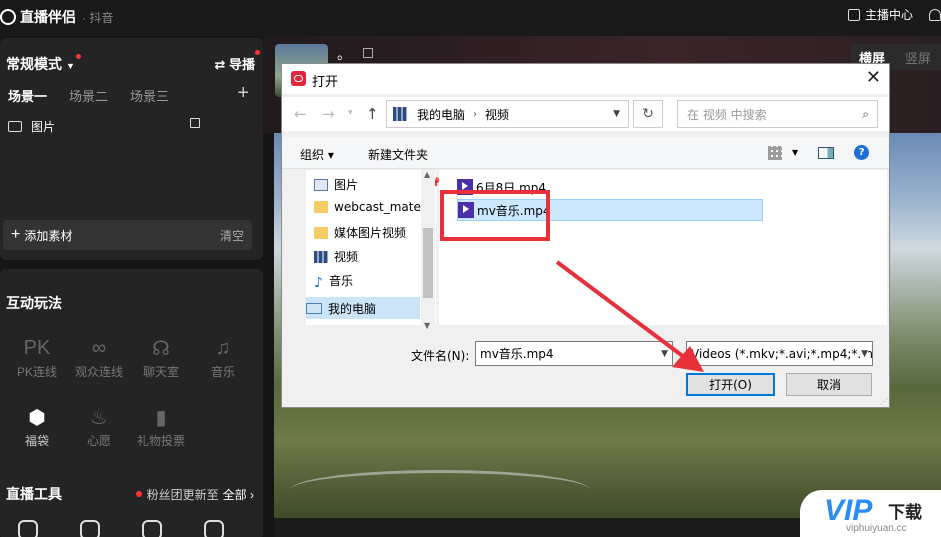 The image size is (941, 537). Describe the element at coordinates (622, 311) in the screenshot. I see `arrow-shaft` at that location.